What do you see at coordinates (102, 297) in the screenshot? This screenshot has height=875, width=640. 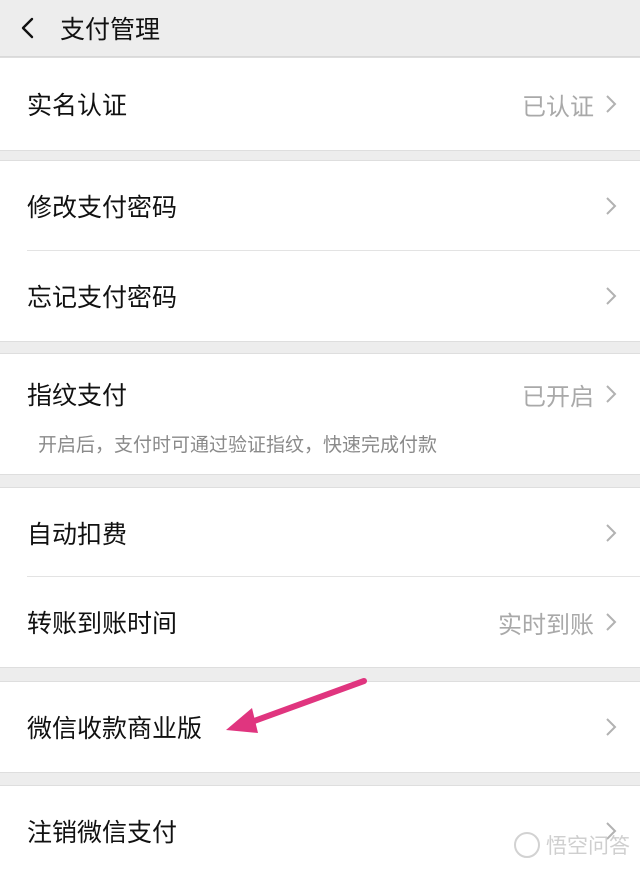 I see `row-label: 忘记支付密码` at bounding box center [102, 297].